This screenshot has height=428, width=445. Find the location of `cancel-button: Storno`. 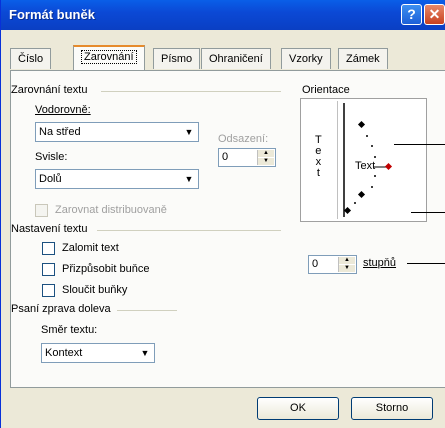

cancel-button: Storno is located at coordinates (392, 408).